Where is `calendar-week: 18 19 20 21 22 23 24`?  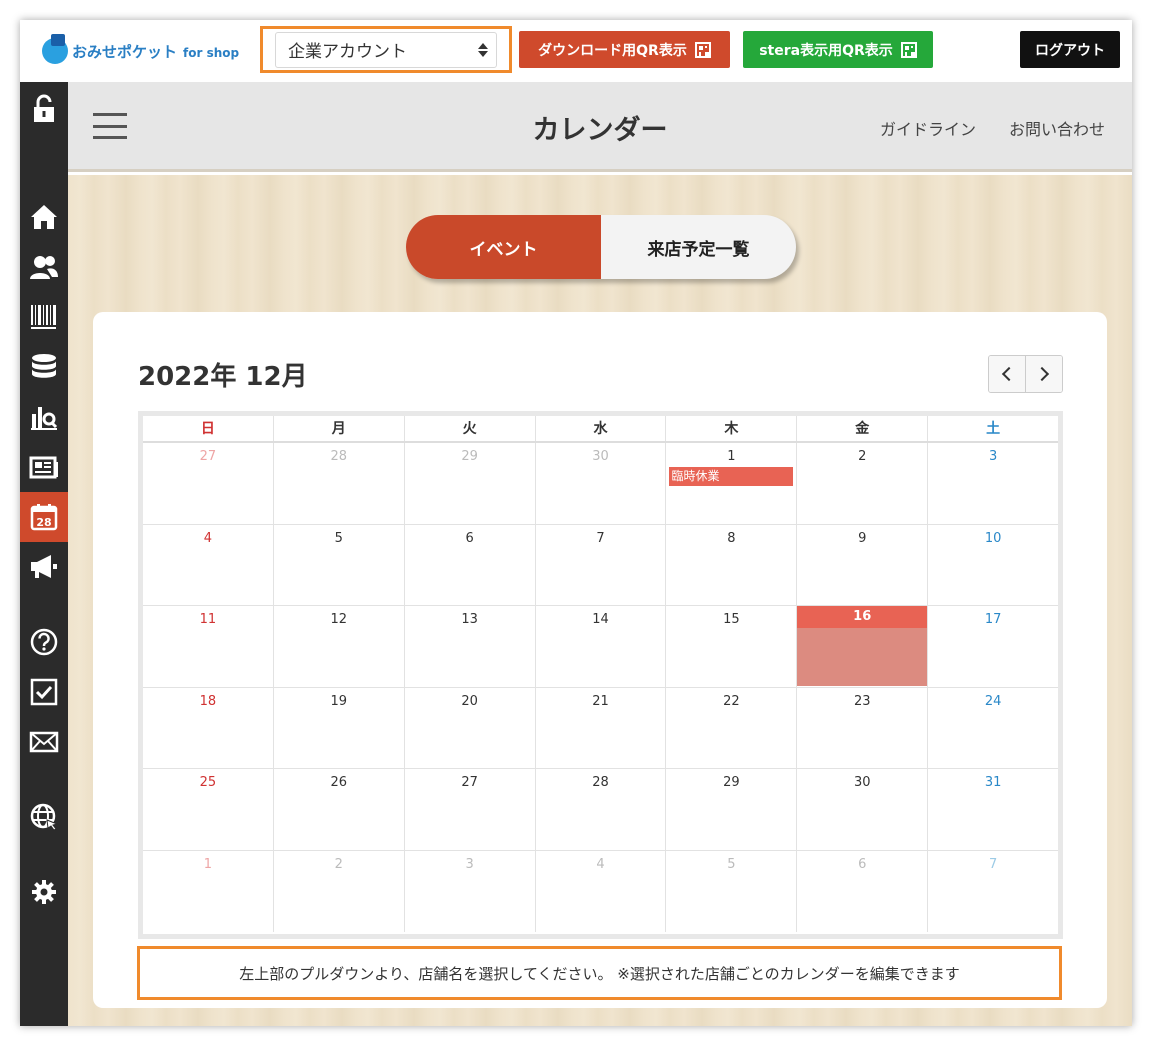 calendar-week: 18 19 20 21 22 23 24 is located at coordinates (600, 728).